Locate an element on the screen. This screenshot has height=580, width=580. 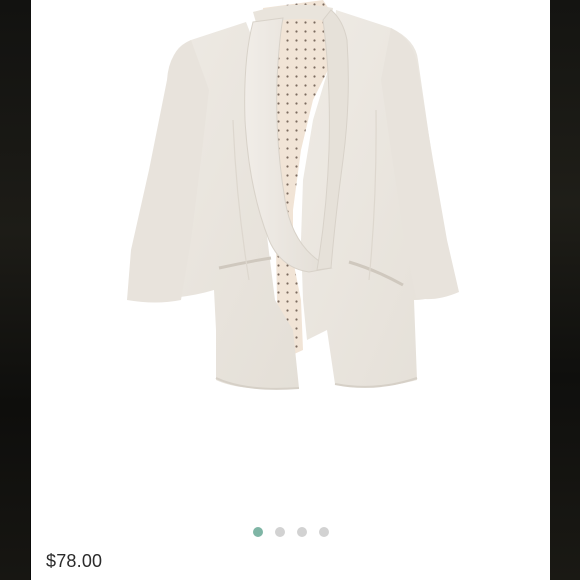
carousel-dots is located at coordinates (290, 533).